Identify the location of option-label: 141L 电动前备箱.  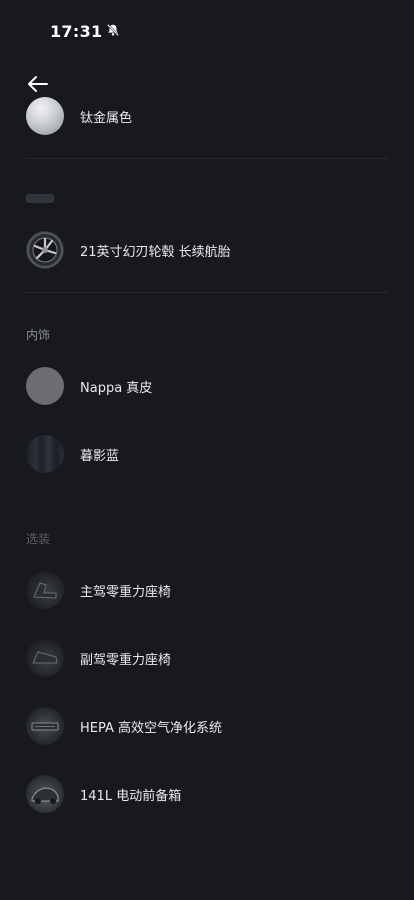
(131, 796).